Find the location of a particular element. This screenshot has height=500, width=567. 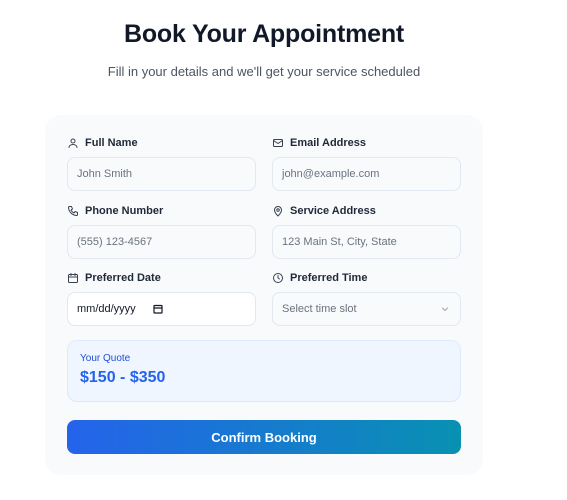

clock-icon is located at coordinates (278, 278).